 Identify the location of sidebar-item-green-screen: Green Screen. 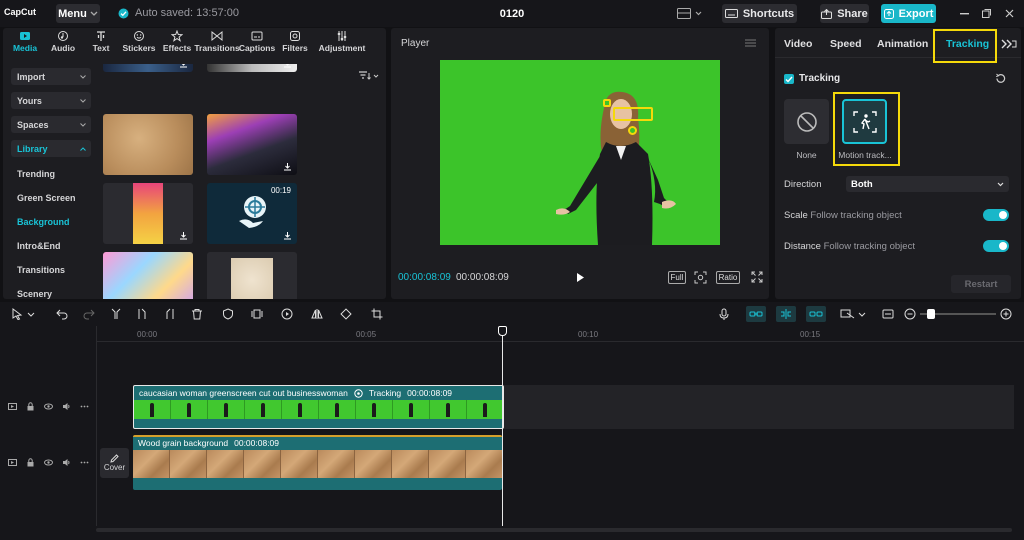
(51, 197).